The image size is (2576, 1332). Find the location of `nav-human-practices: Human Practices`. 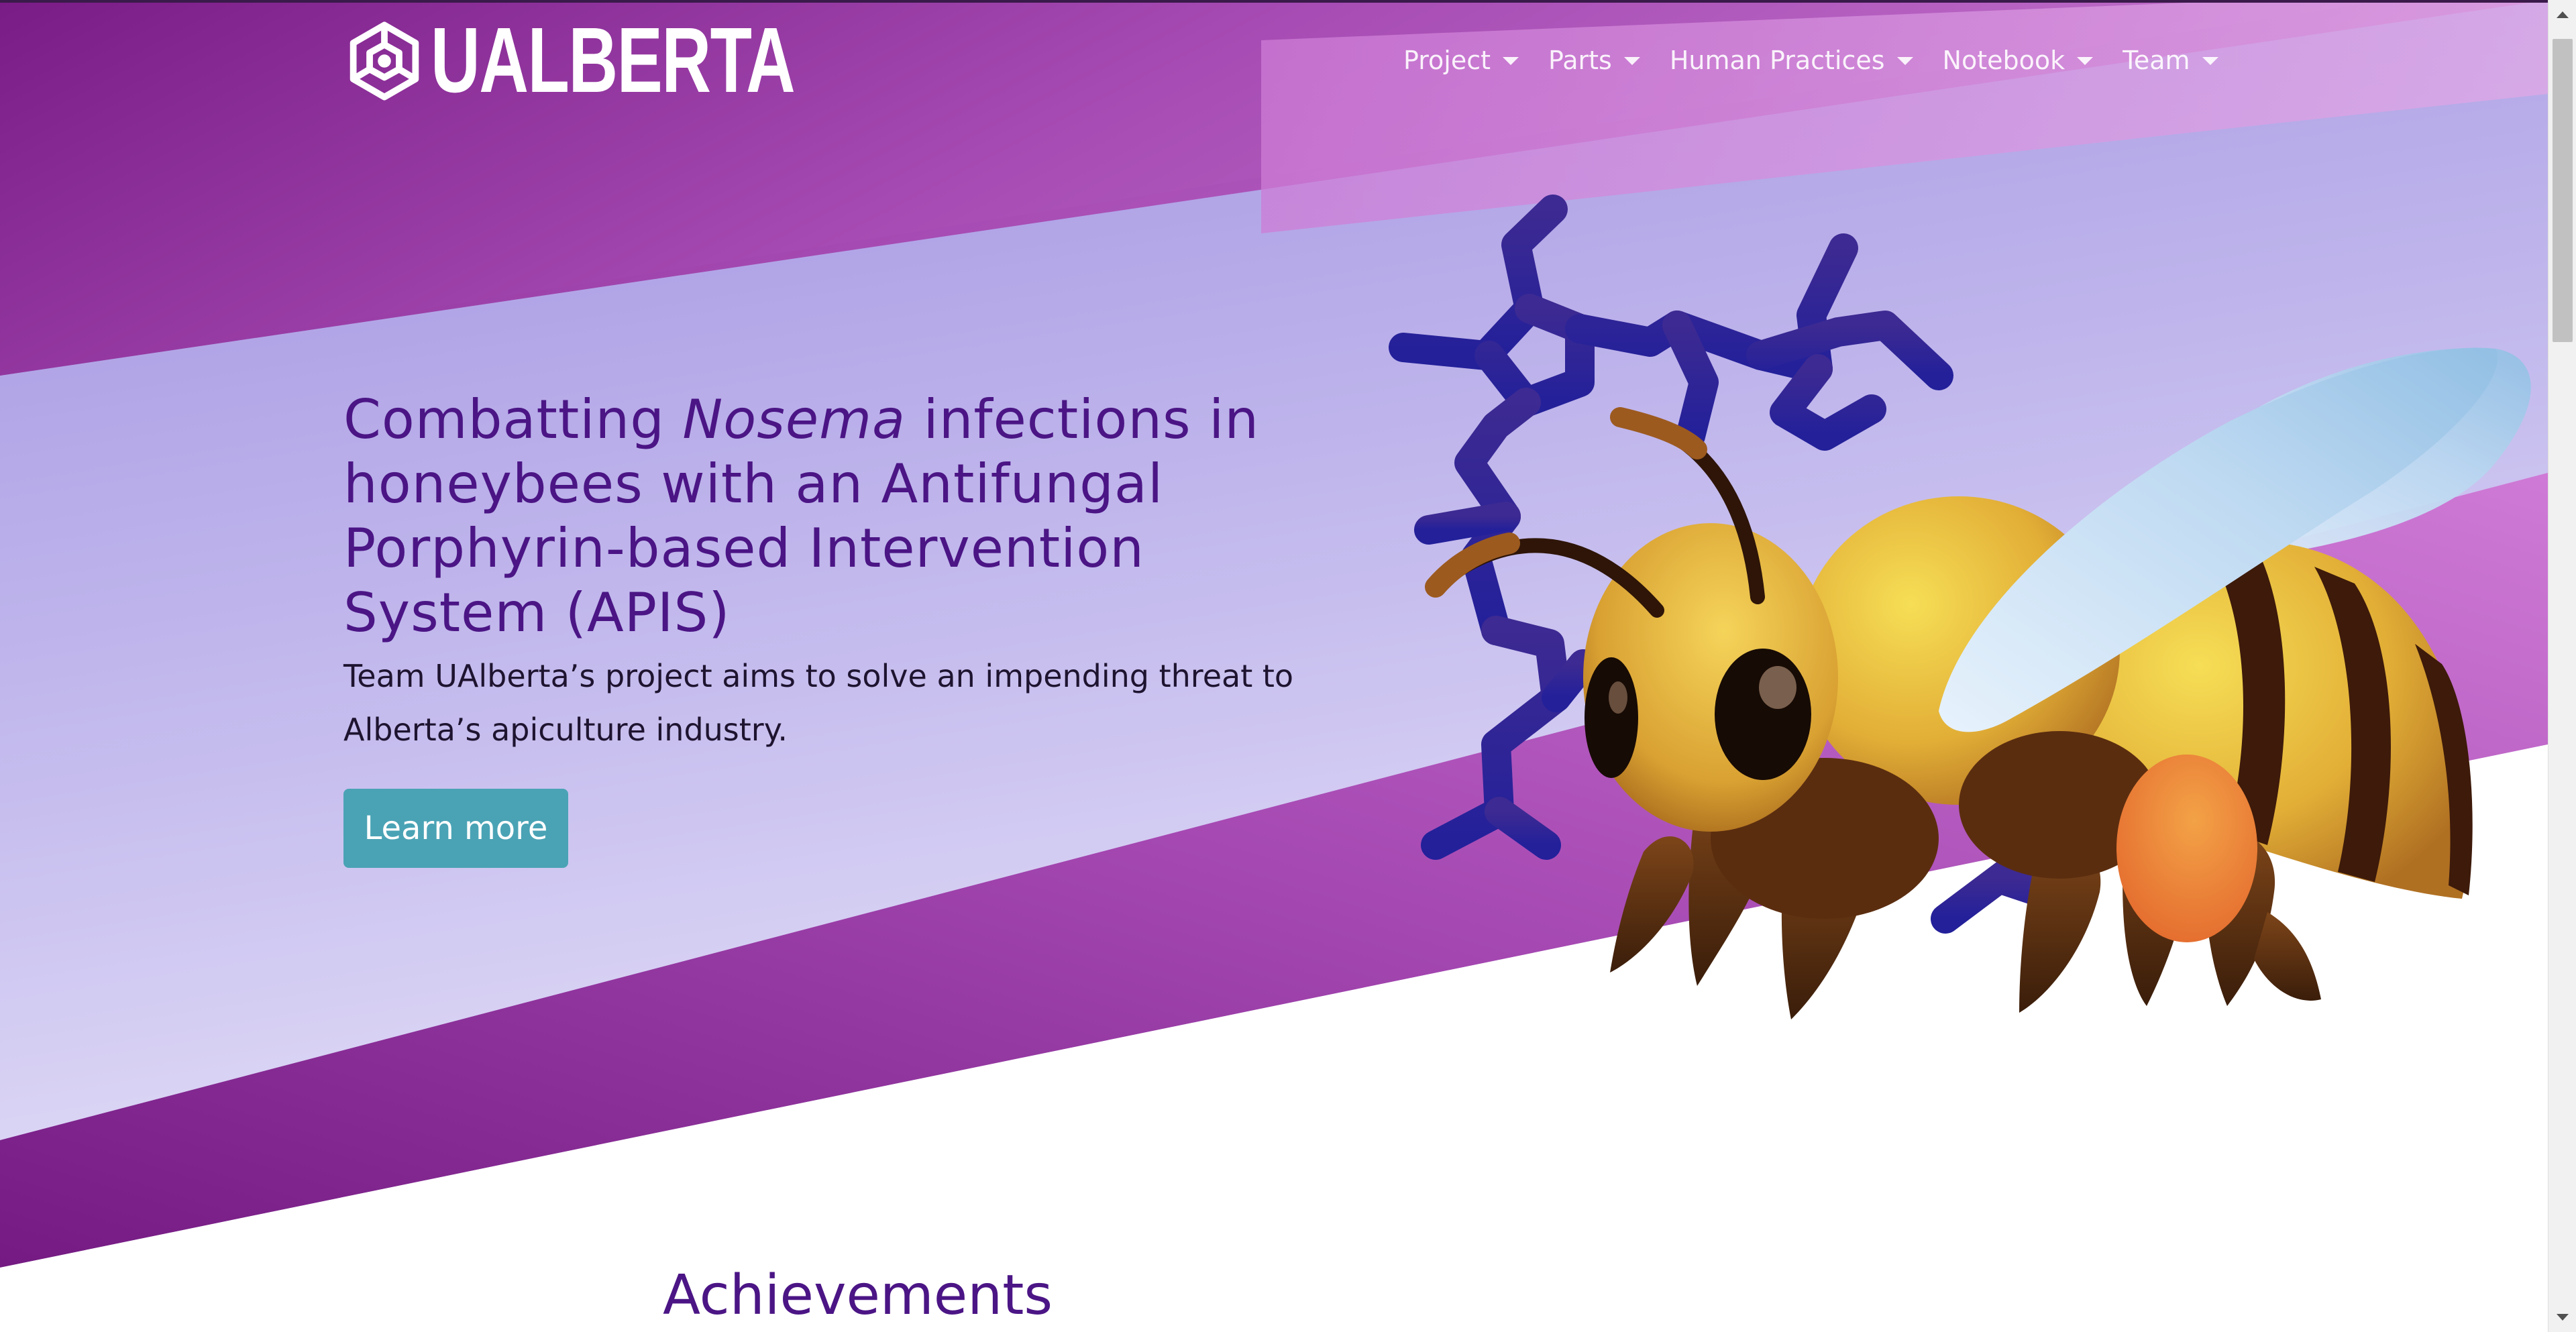

nav-human-practices: Human Practices is located at coordinates (1791, 60).